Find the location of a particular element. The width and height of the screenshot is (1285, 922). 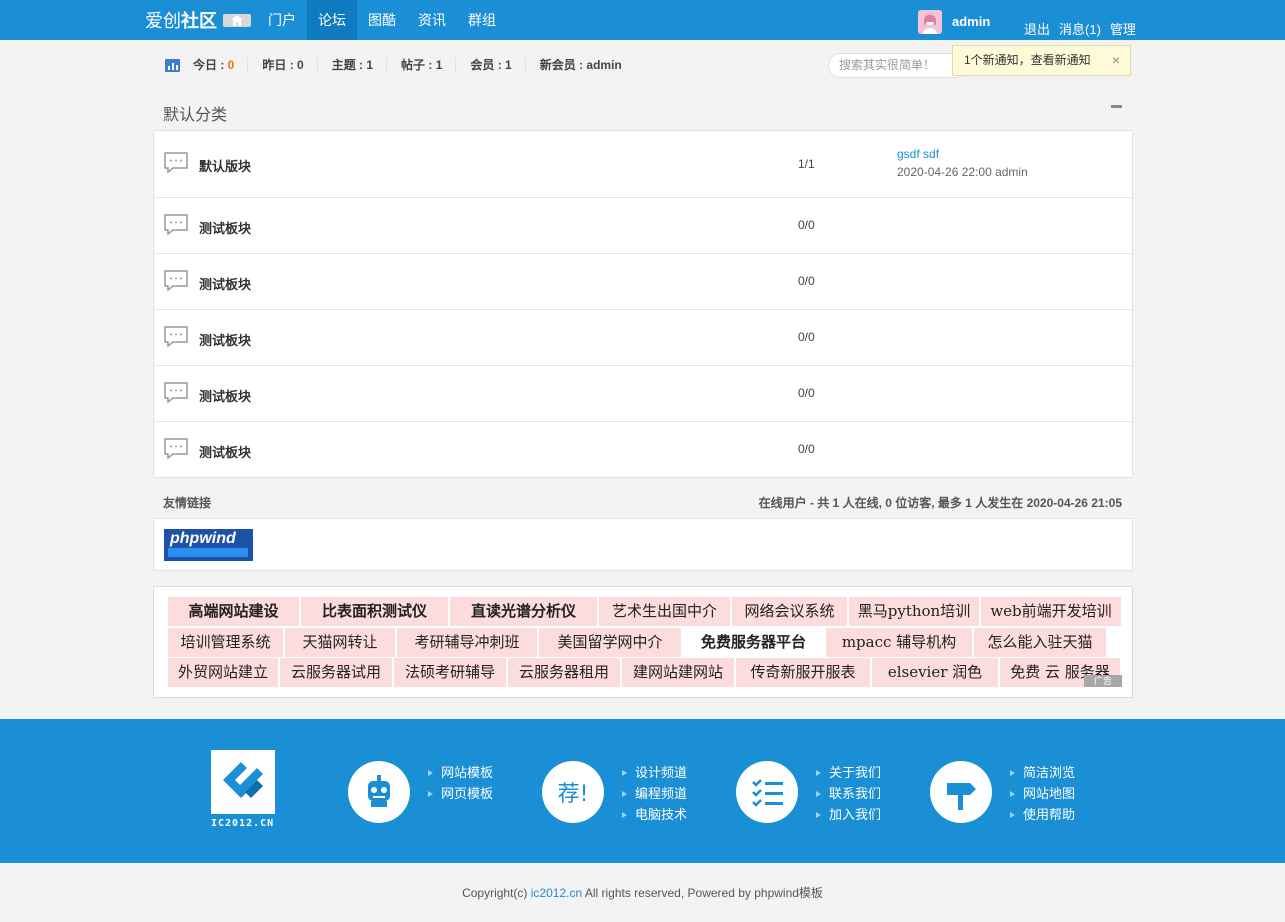

close-icon: × is located at coordinates (1116, 60).